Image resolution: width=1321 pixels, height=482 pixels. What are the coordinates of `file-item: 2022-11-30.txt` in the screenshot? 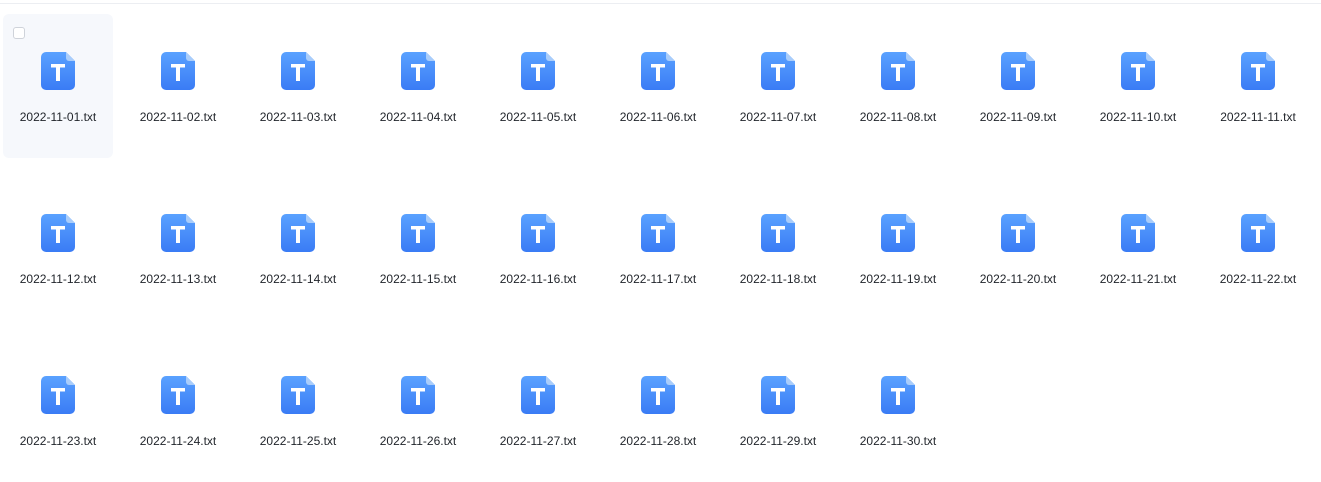 It's located at (898, 410).